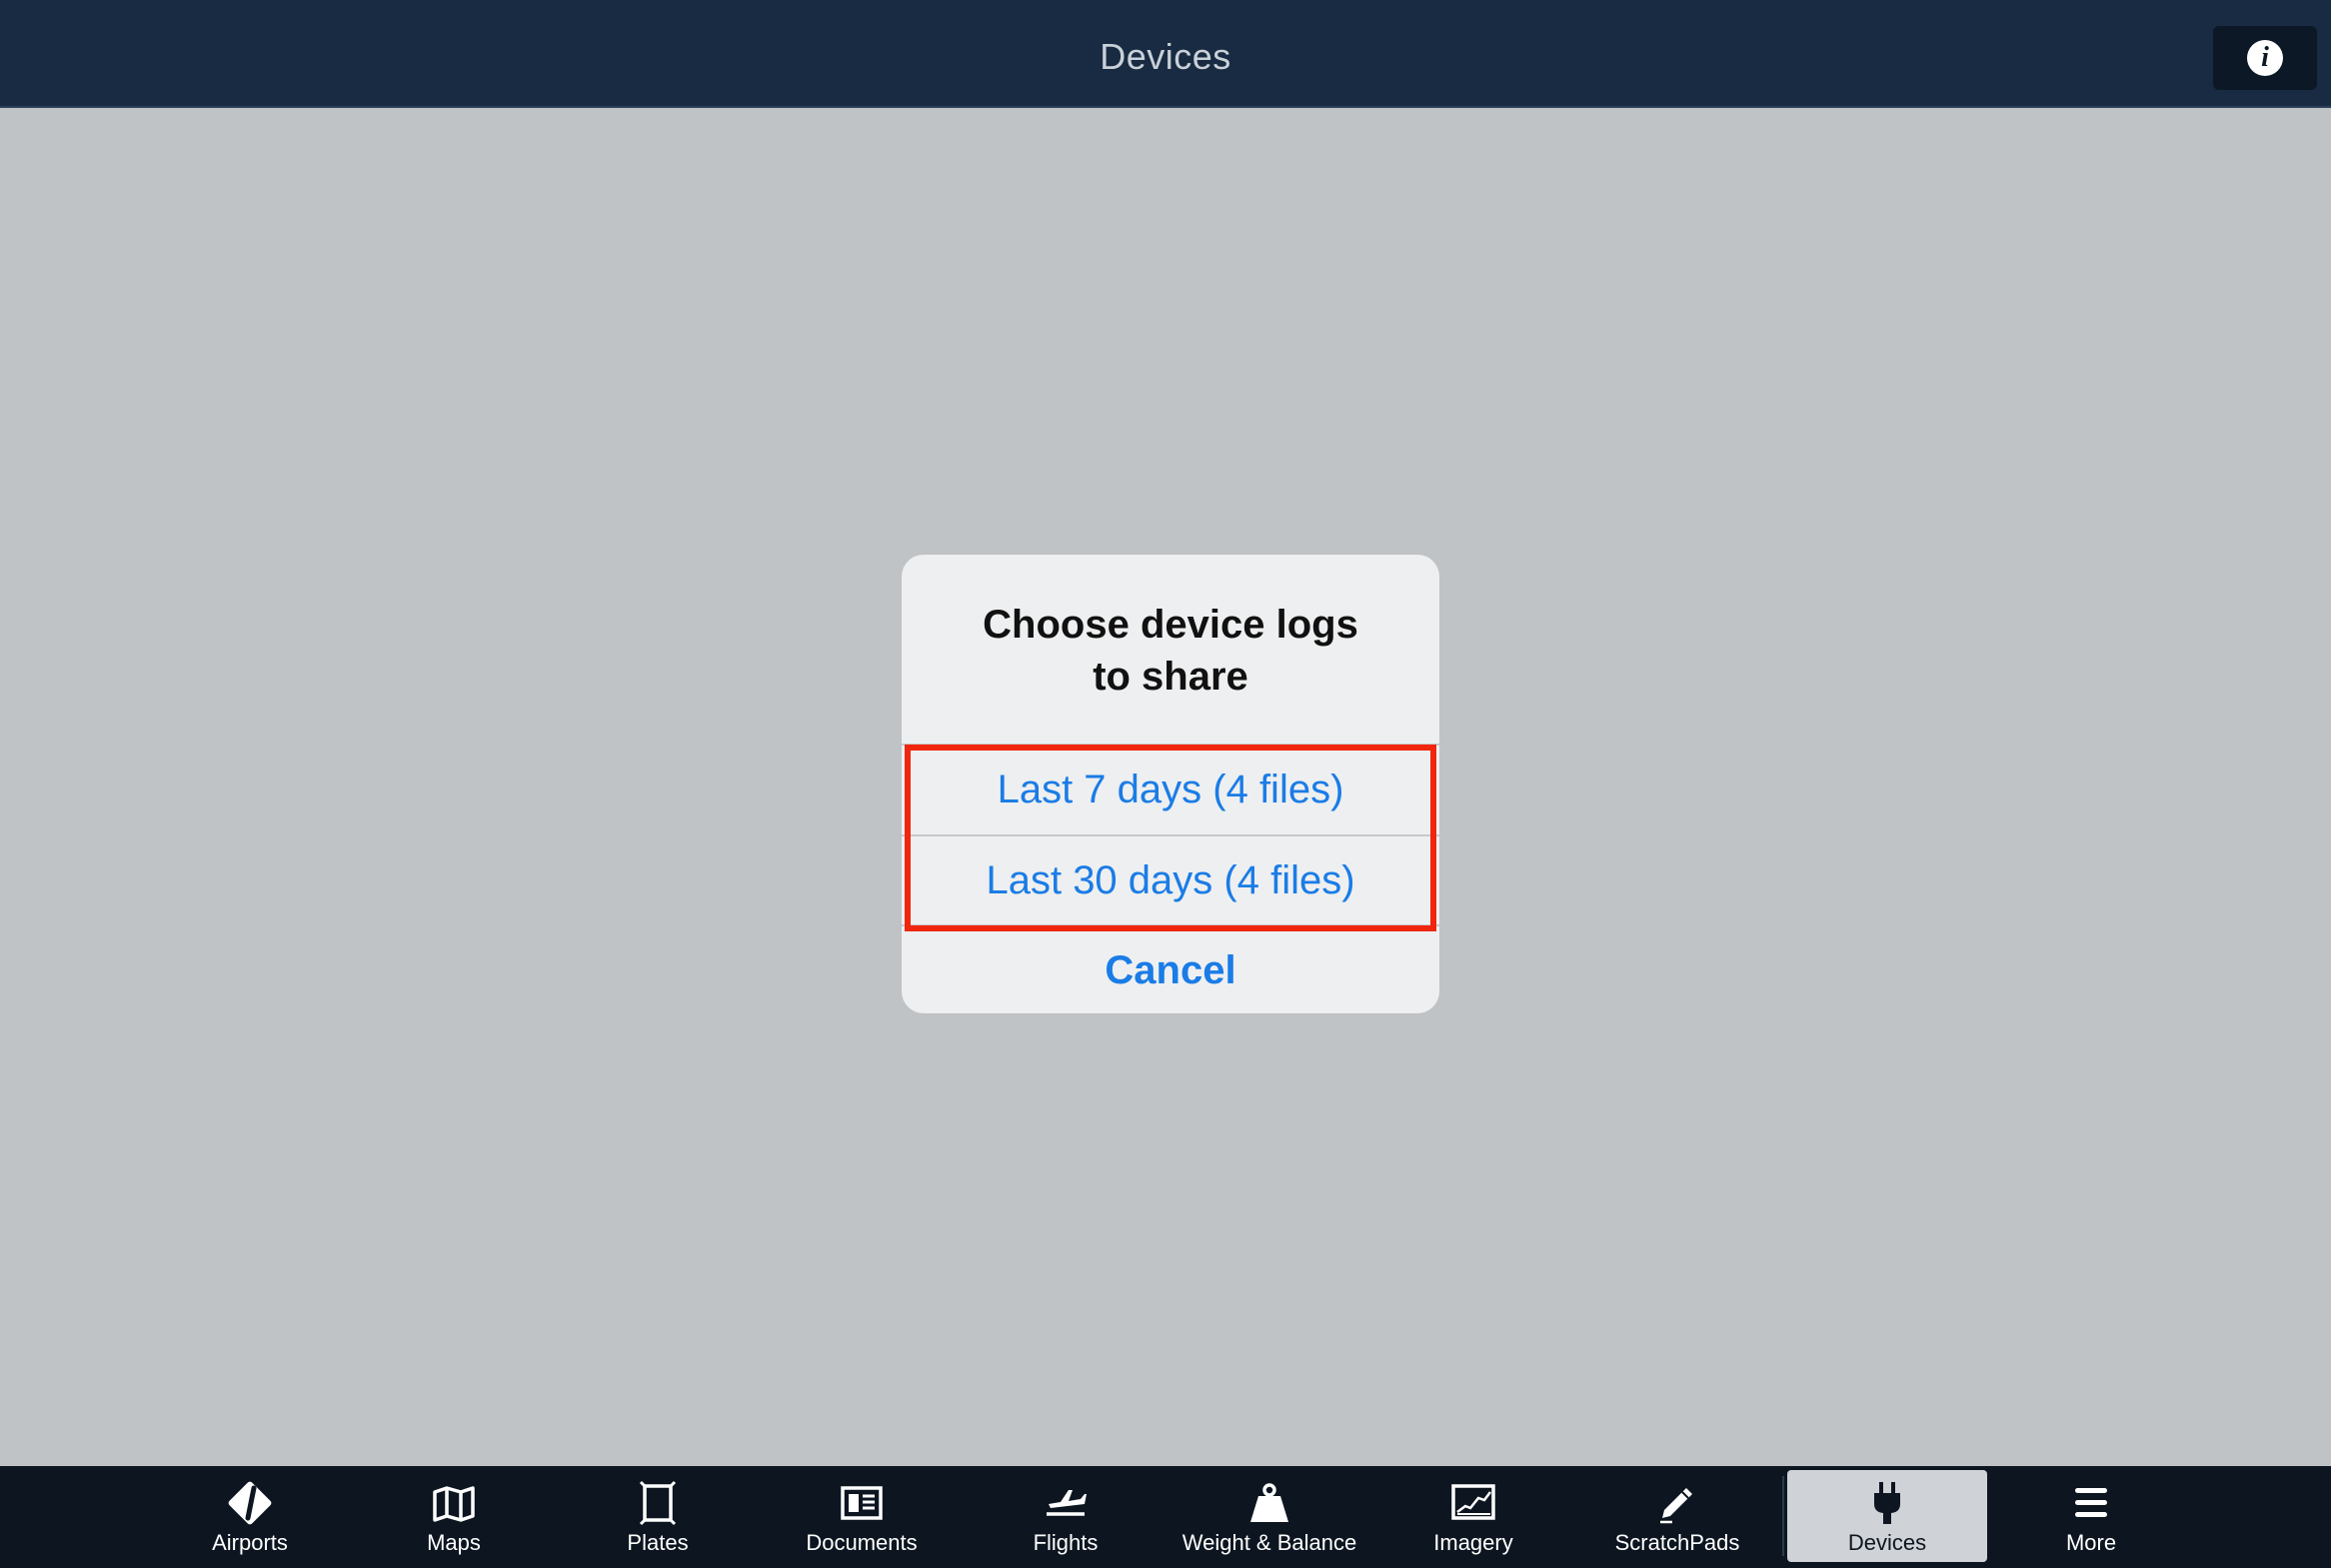  I want to click on tab-label: Airports, so click(250, 1543).